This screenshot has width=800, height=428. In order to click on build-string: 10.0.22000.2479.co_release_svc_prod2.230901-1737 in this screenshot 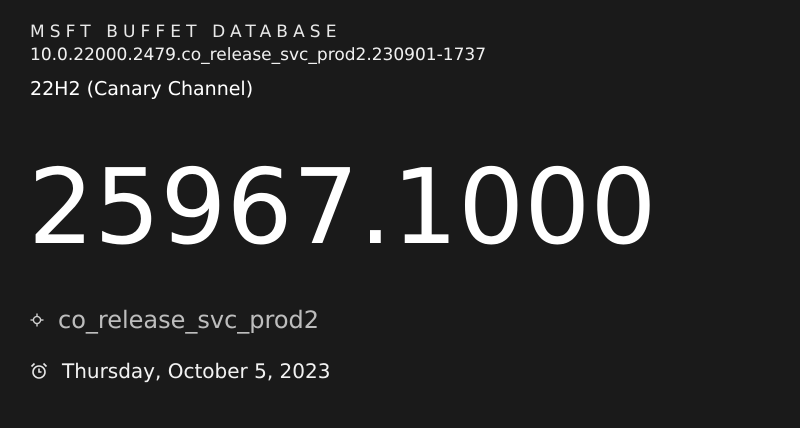, I will do `click(258, 55)`.